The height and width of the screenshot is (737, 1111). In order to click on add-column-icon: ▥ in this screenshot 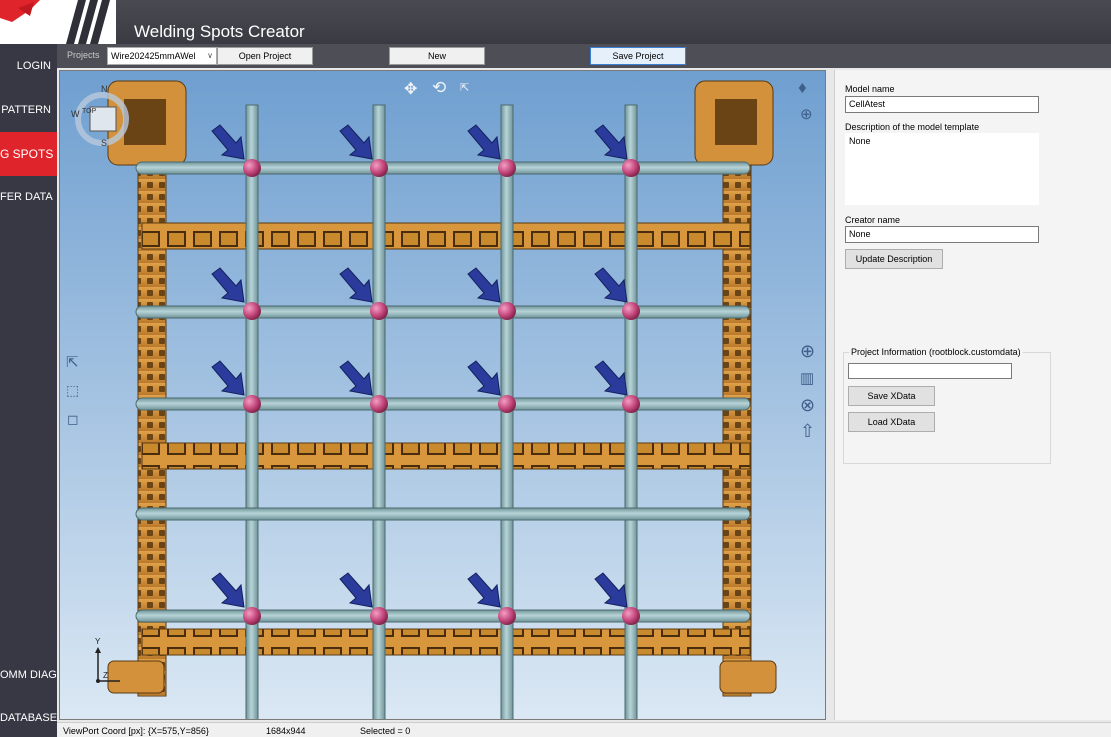, I will do `click(807, 378)`.